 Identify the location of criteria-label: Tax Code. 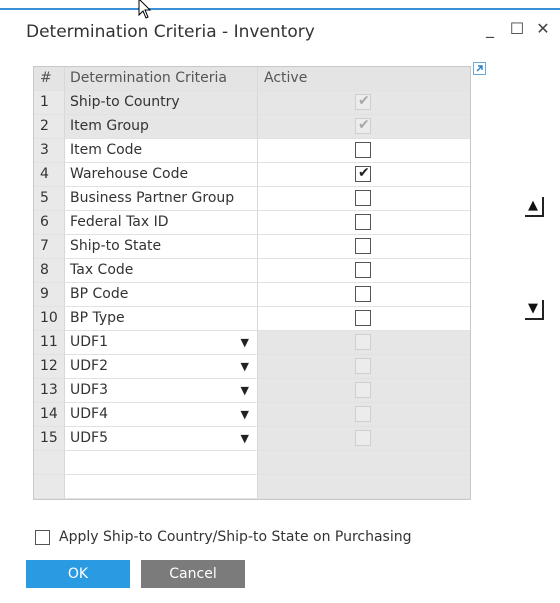
(102, 270).